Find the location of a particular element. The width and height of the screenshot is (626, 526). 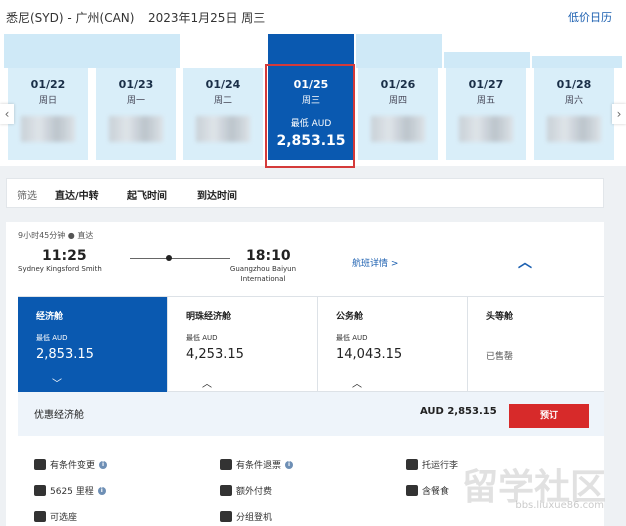

route-dot is located at coordinates (169, 258).